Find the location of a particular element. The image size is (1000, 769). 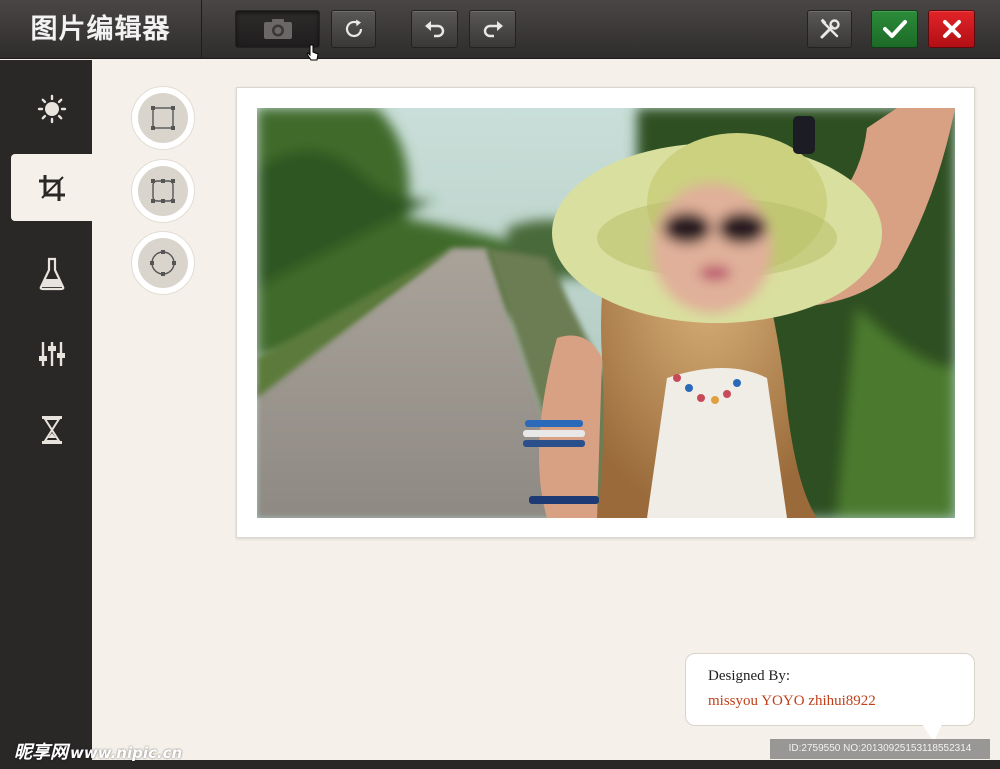

camera-button is located at coordinates (277, 29).